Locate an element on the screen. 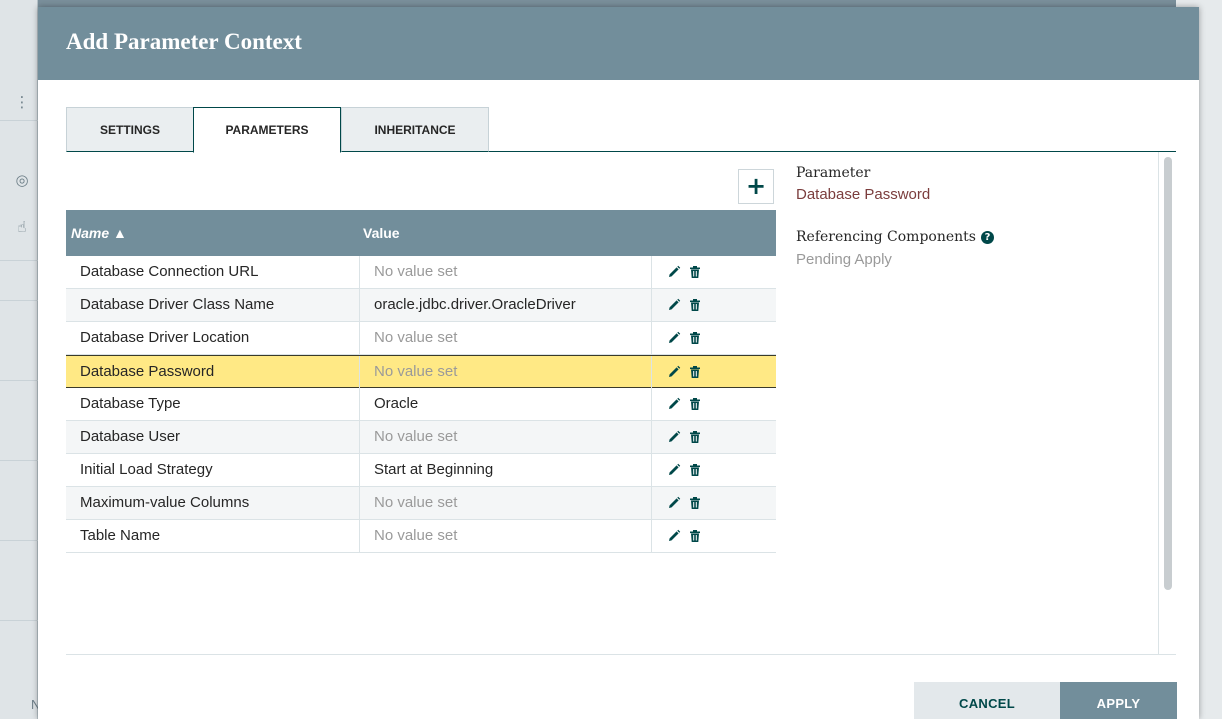  parameter-value-cell: Start at Beginning is located at coordinates (505, 470).